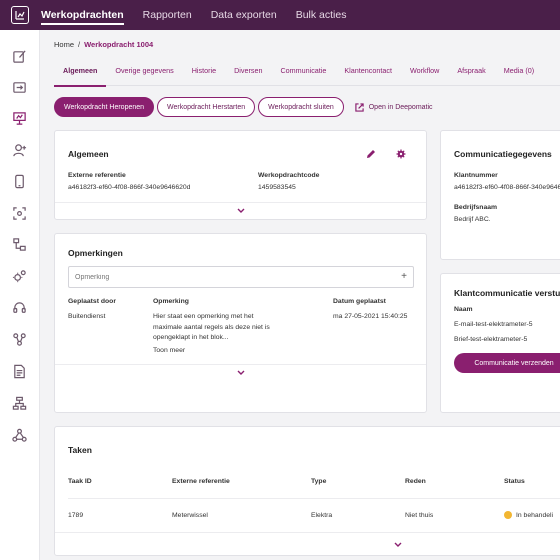  Describe the element at coordinates (401, 154) in the screenshot. I see `settings-gear-icon` at that location.